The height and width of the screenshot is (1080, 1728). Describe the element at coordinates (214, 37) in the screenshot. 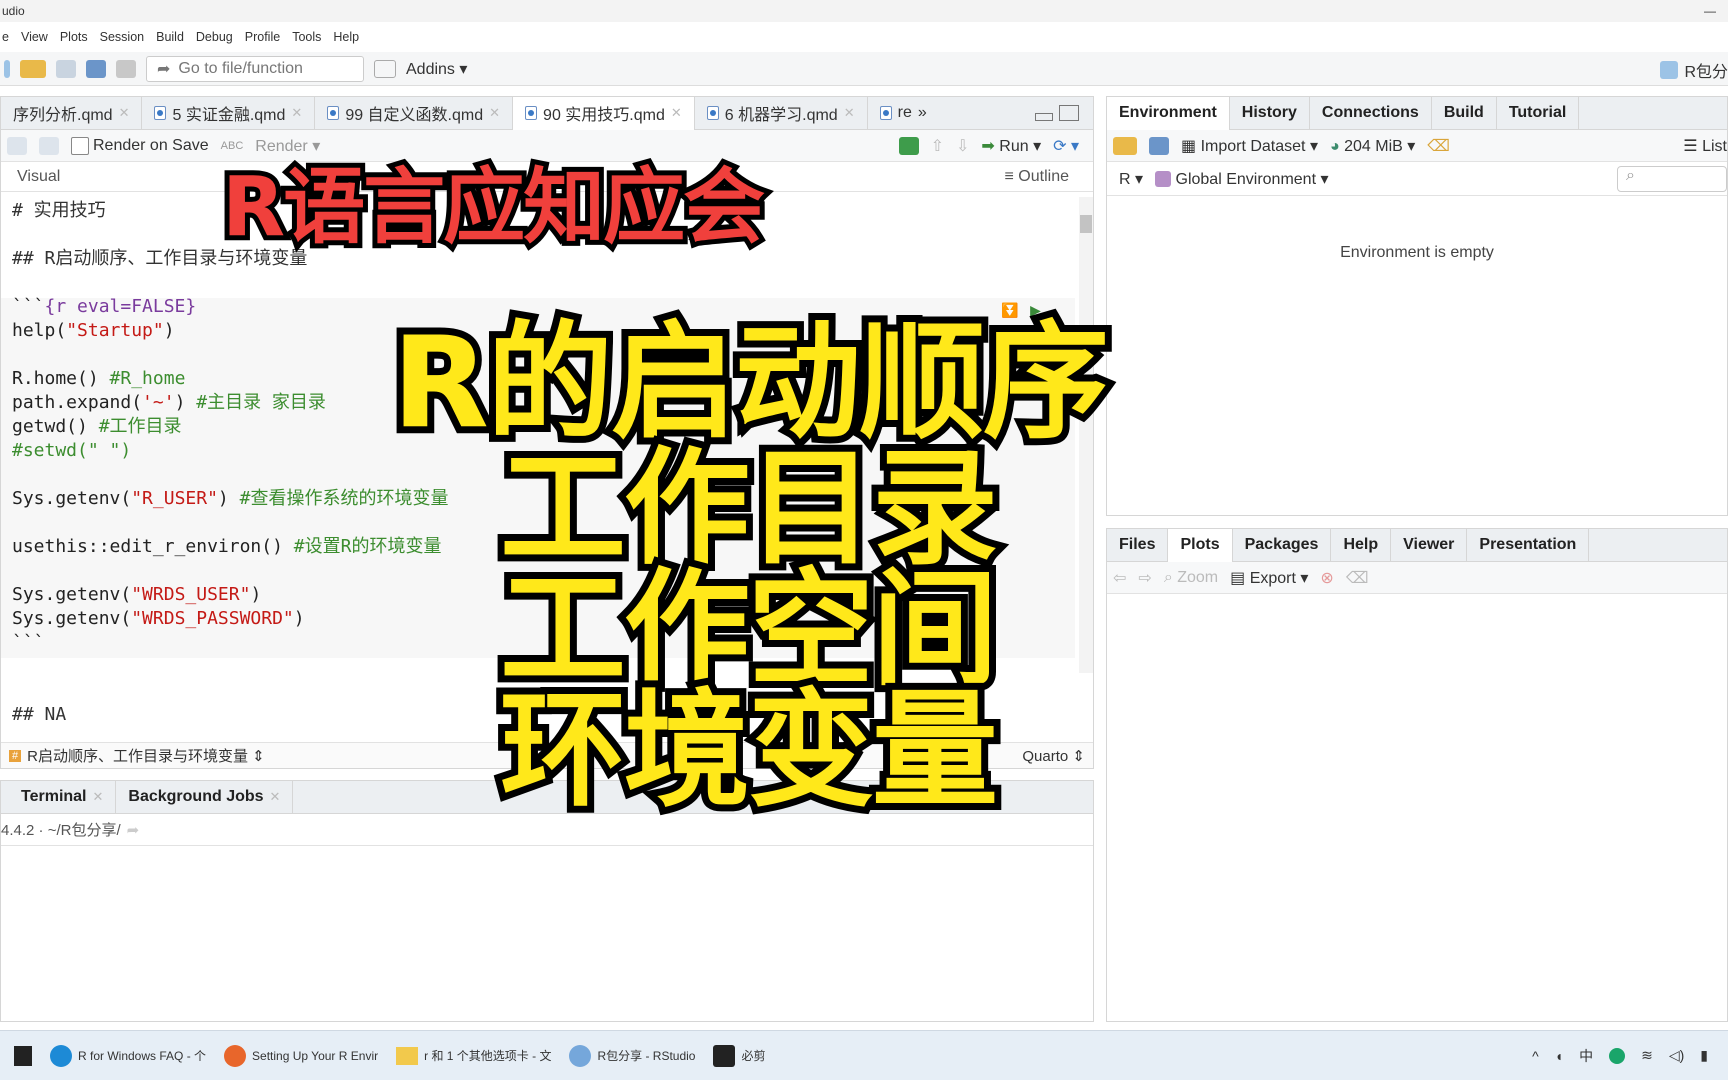

I see `menu-debug: Debug` at that location.